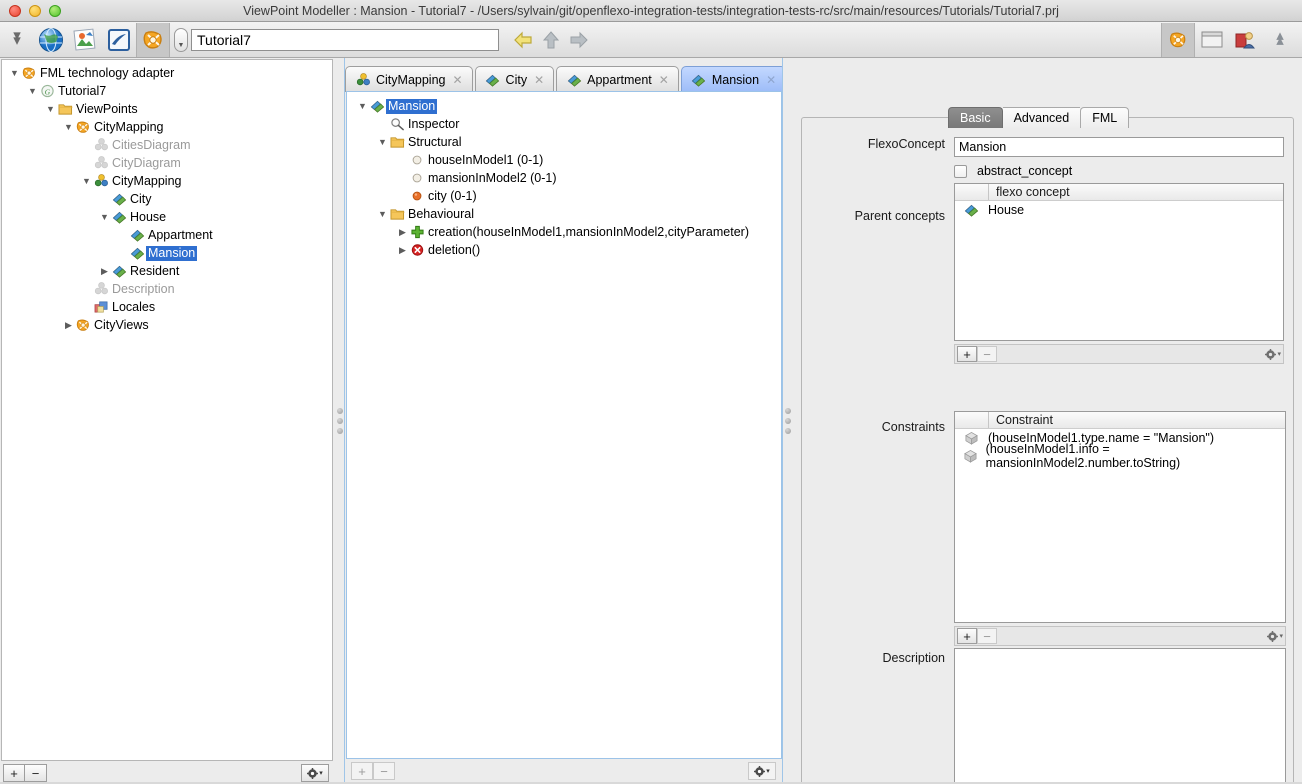 The image size is (1302, 784). Describe the element at coordinates (551, 39) in the screenshot. I see `up-arrow-icon` at that location.